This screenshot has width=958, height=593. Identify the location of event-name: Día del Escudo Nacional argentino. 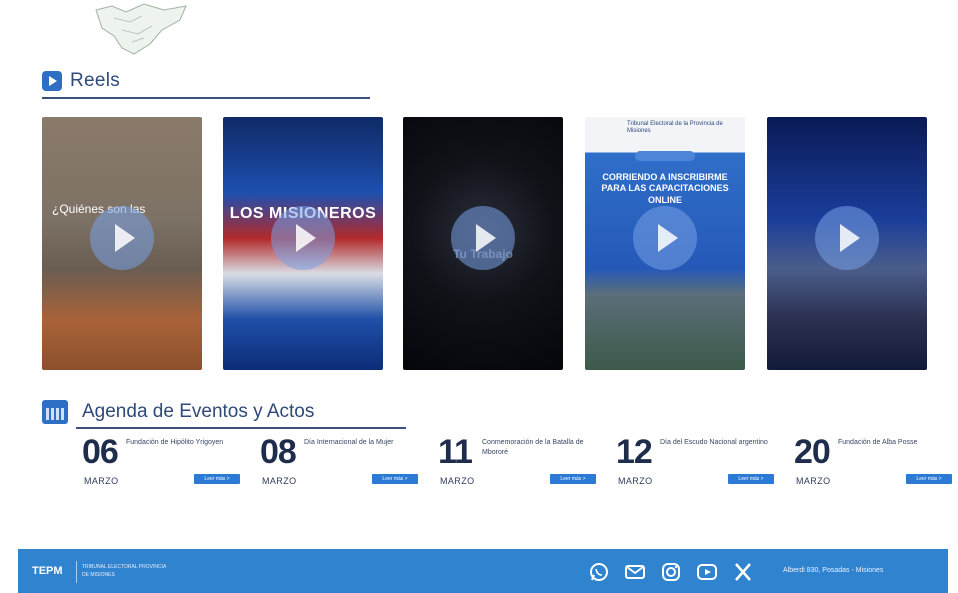
(714, 442).